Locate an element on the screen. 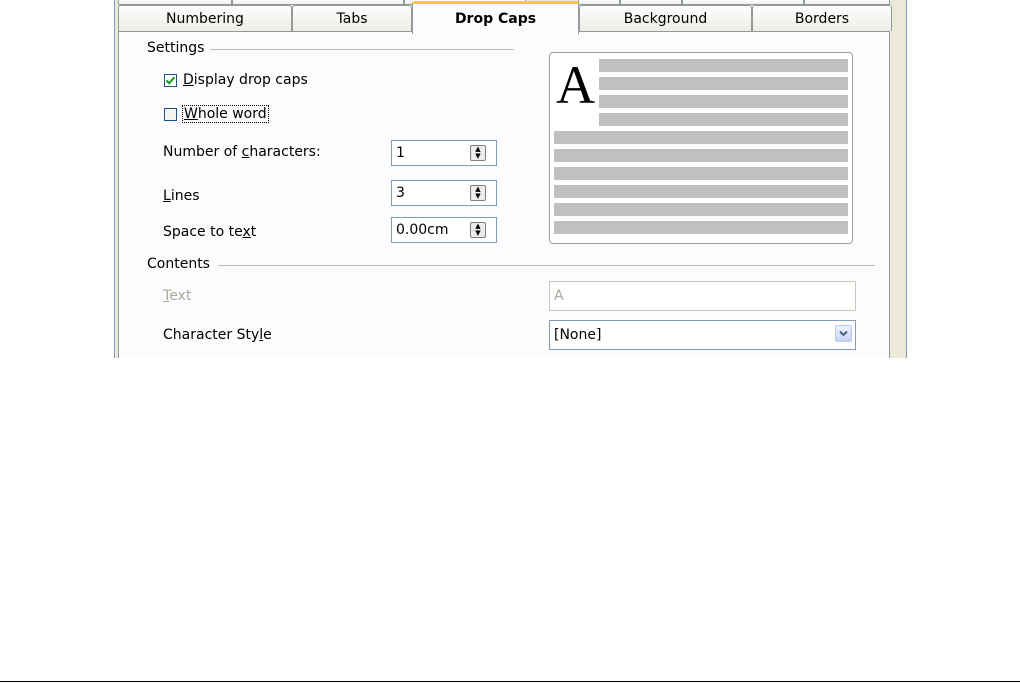  text-field: A is located at coordinates (702, 296).